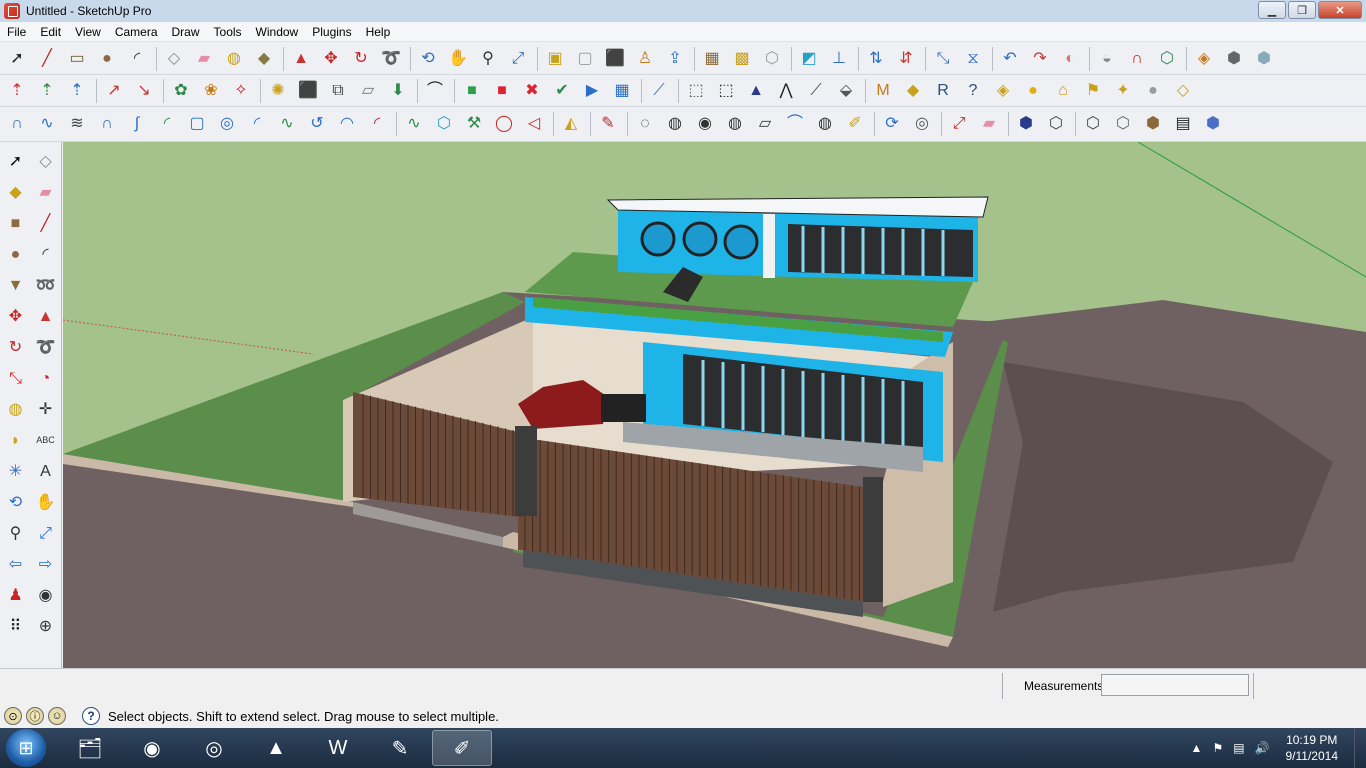 Image resolution: width=1366 pixels, height=768 pixels. Describe the element at coordinates (913, 91) in the screenshot. I see `tag-icon: ◆` at that location.